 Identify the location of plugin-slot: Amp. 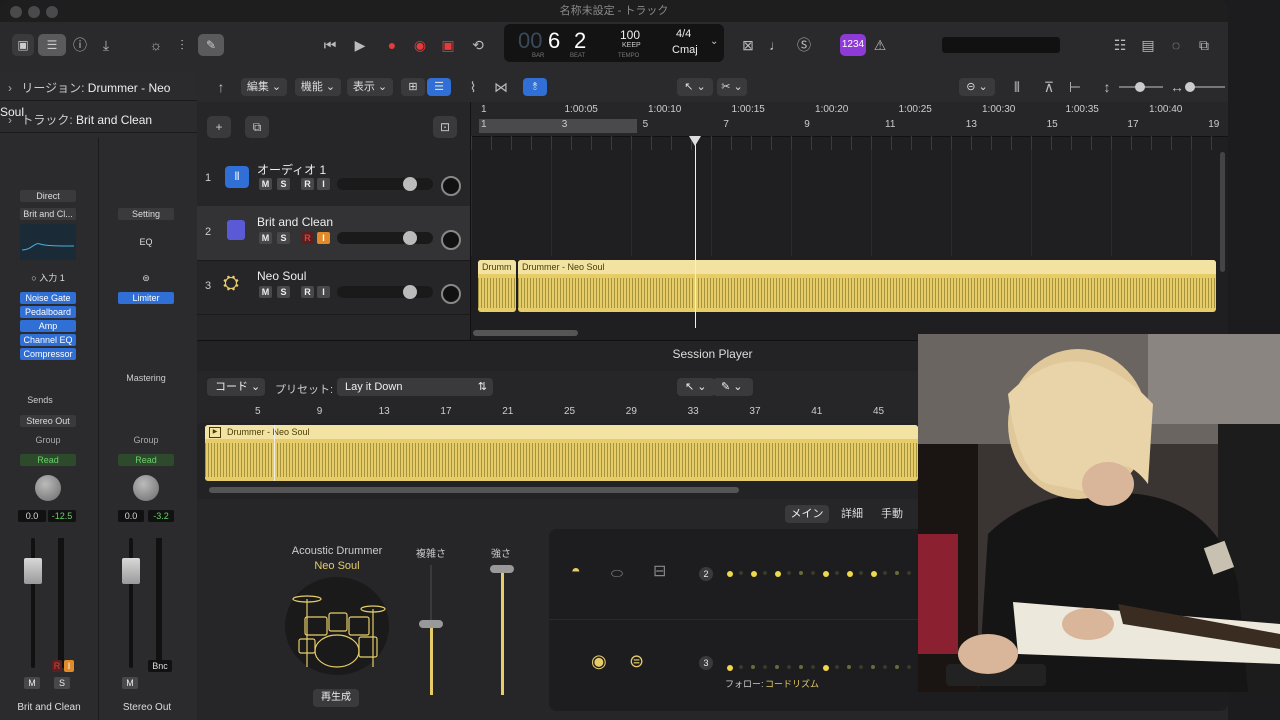
(48, 326).